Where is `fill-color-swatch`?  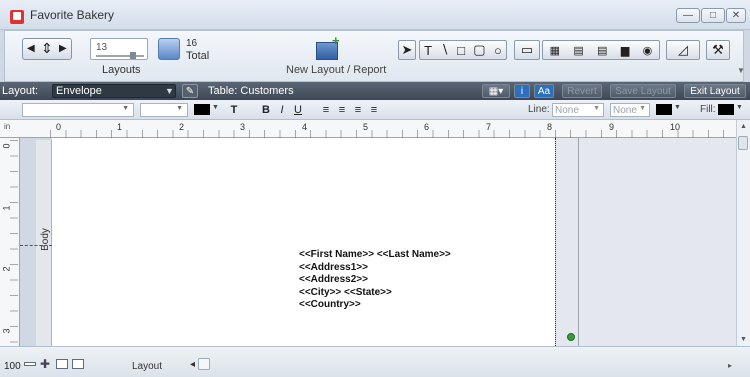 fill-color-swatch is located at coordinates (726, 109).